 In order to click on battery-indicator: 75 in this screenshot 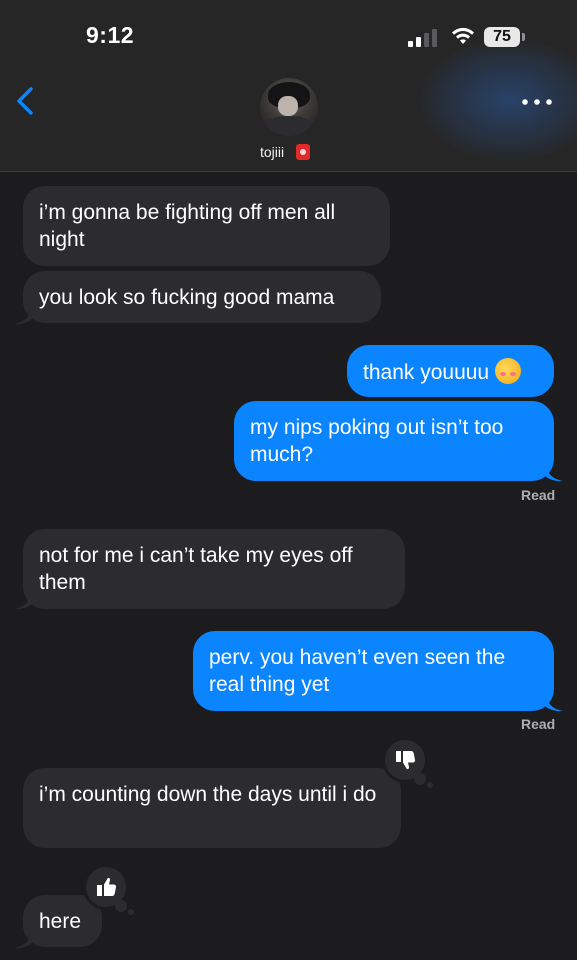, I will do `click(502, 37)`.